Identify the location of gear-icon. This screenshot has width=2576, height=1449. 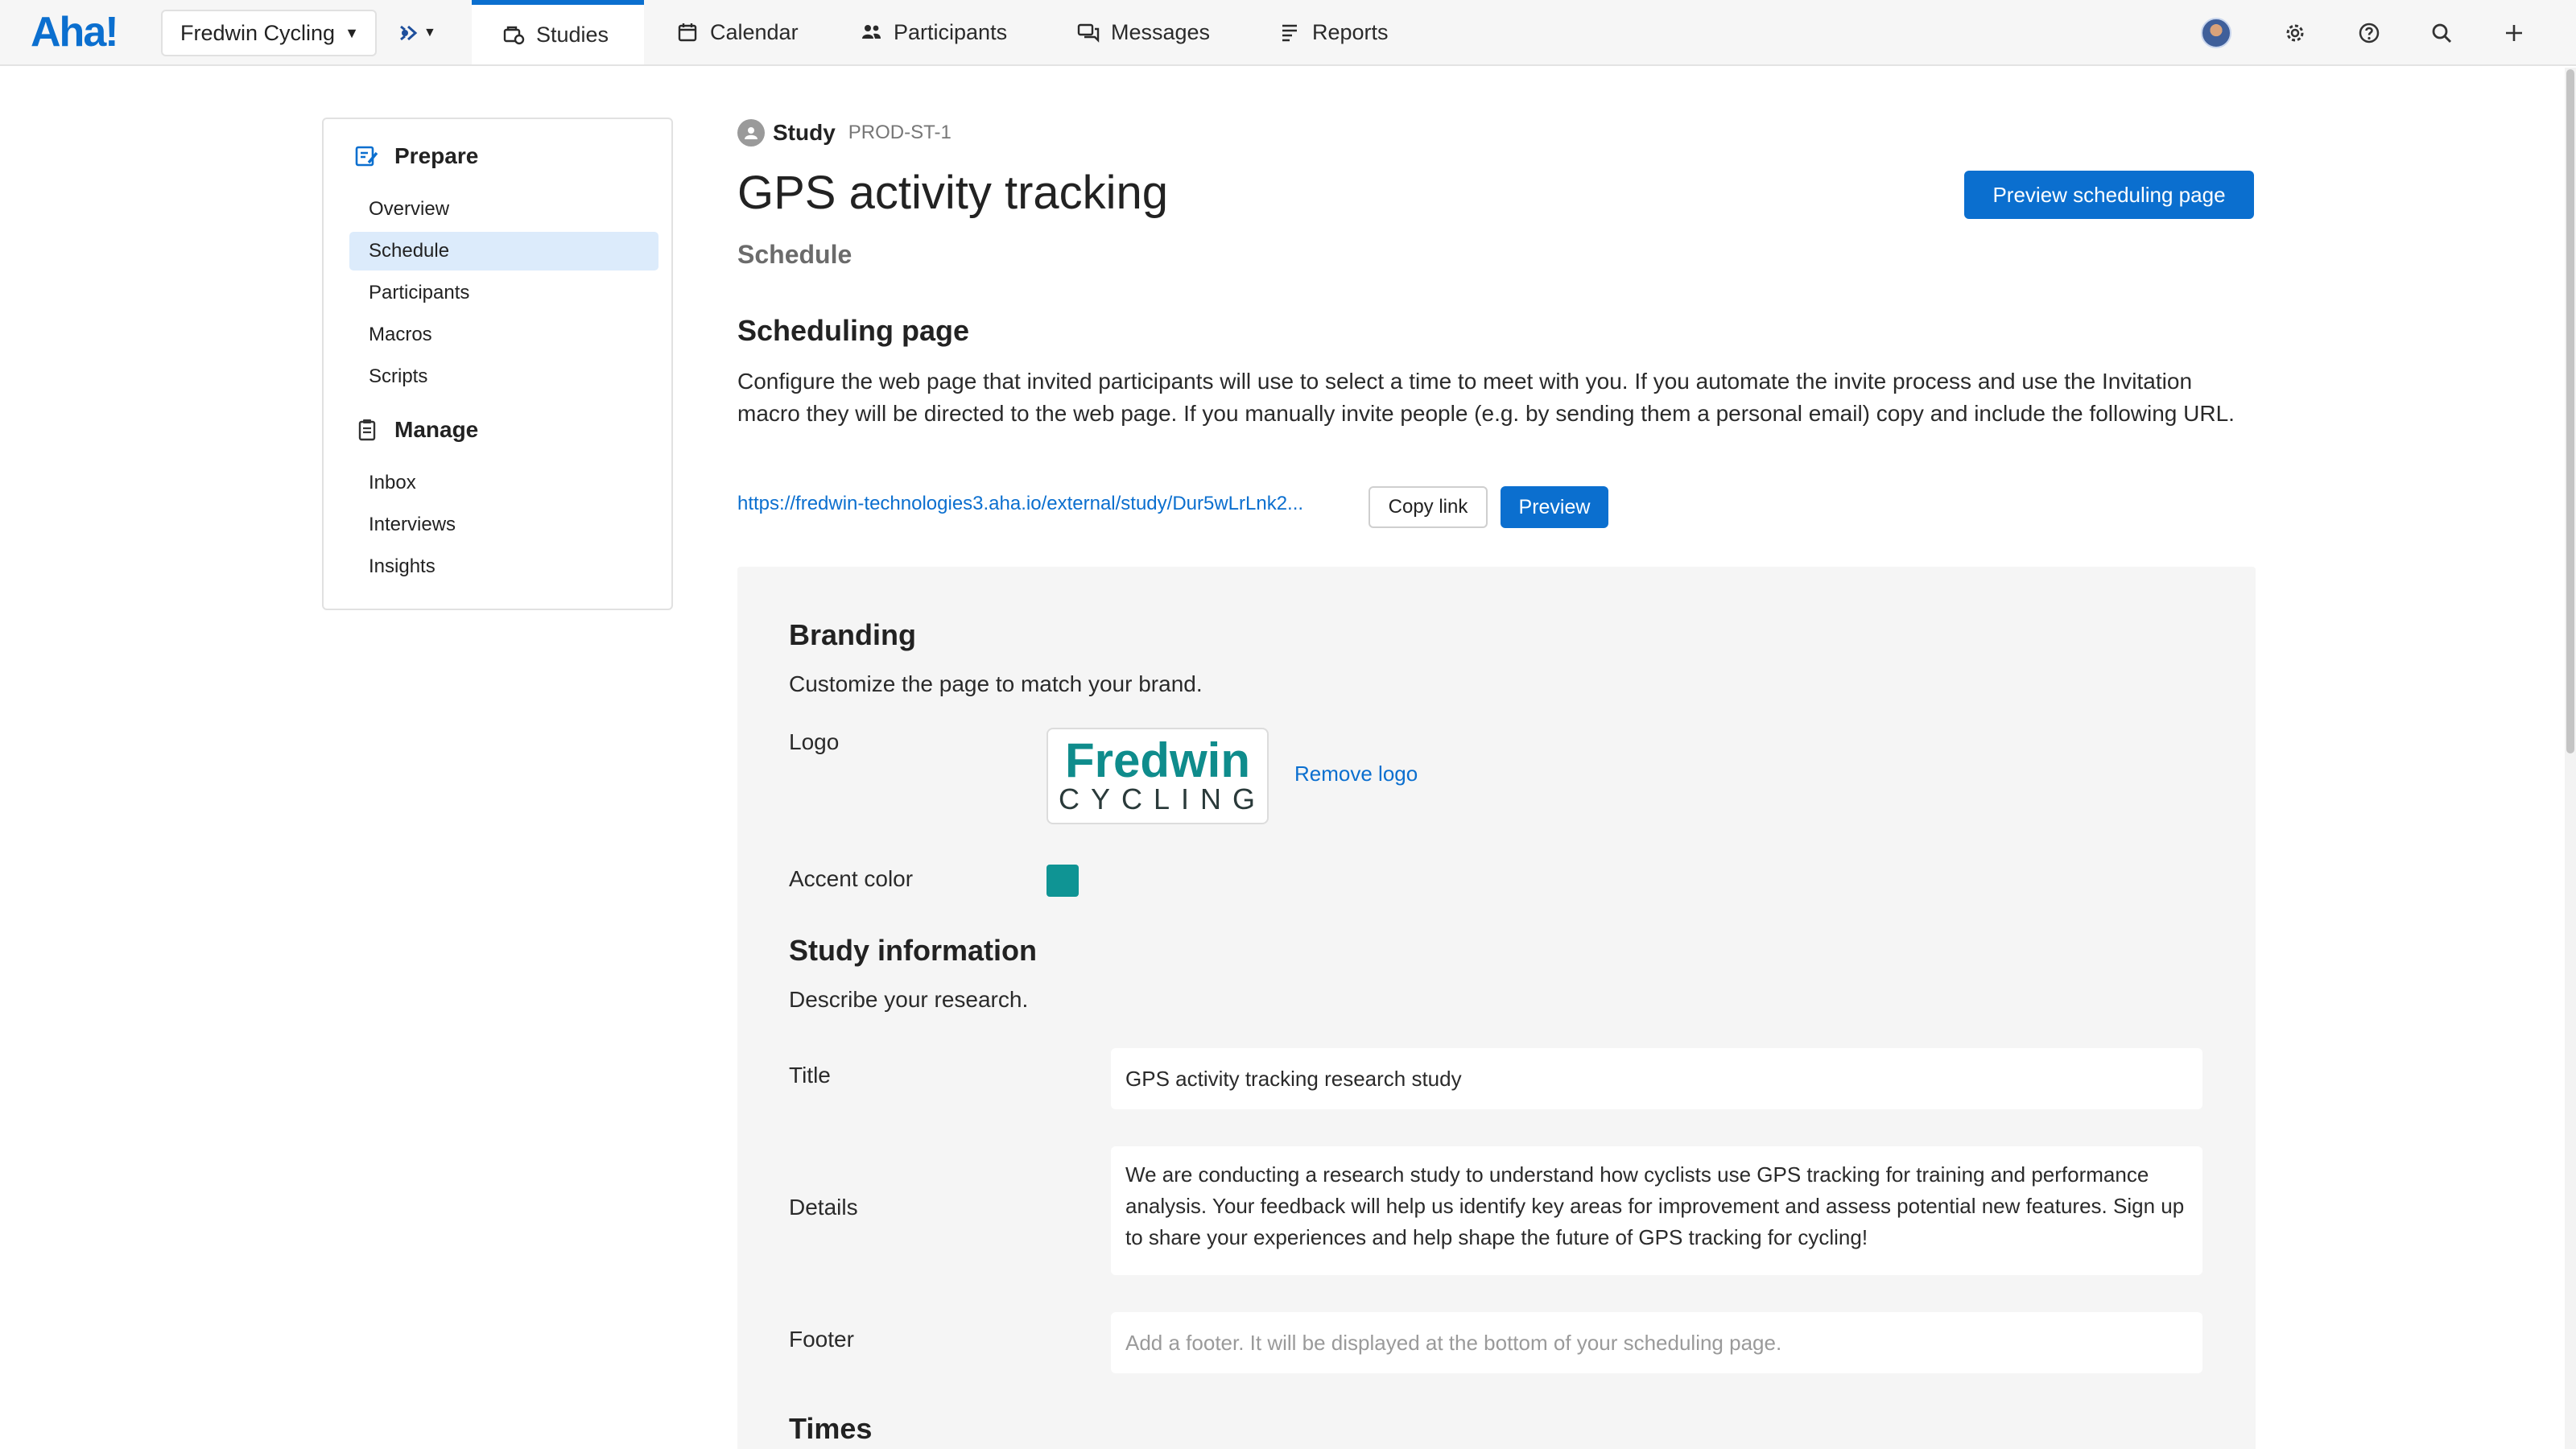
(2295, 33).